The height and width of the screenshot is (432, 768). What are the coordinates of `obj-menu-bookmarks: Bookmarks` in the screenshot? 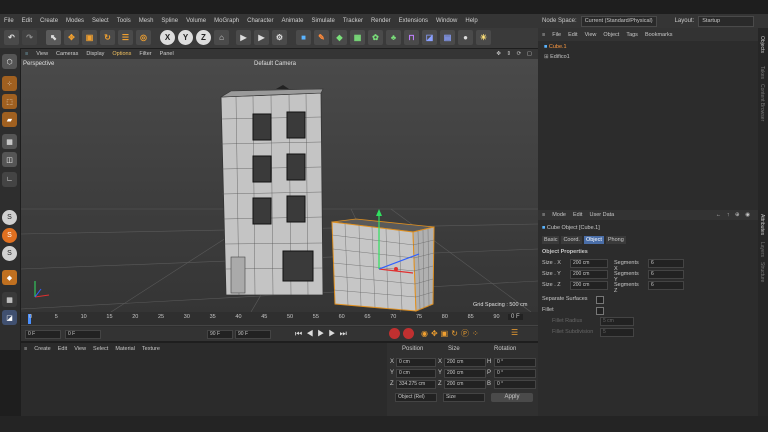 It's located at (659, 35).